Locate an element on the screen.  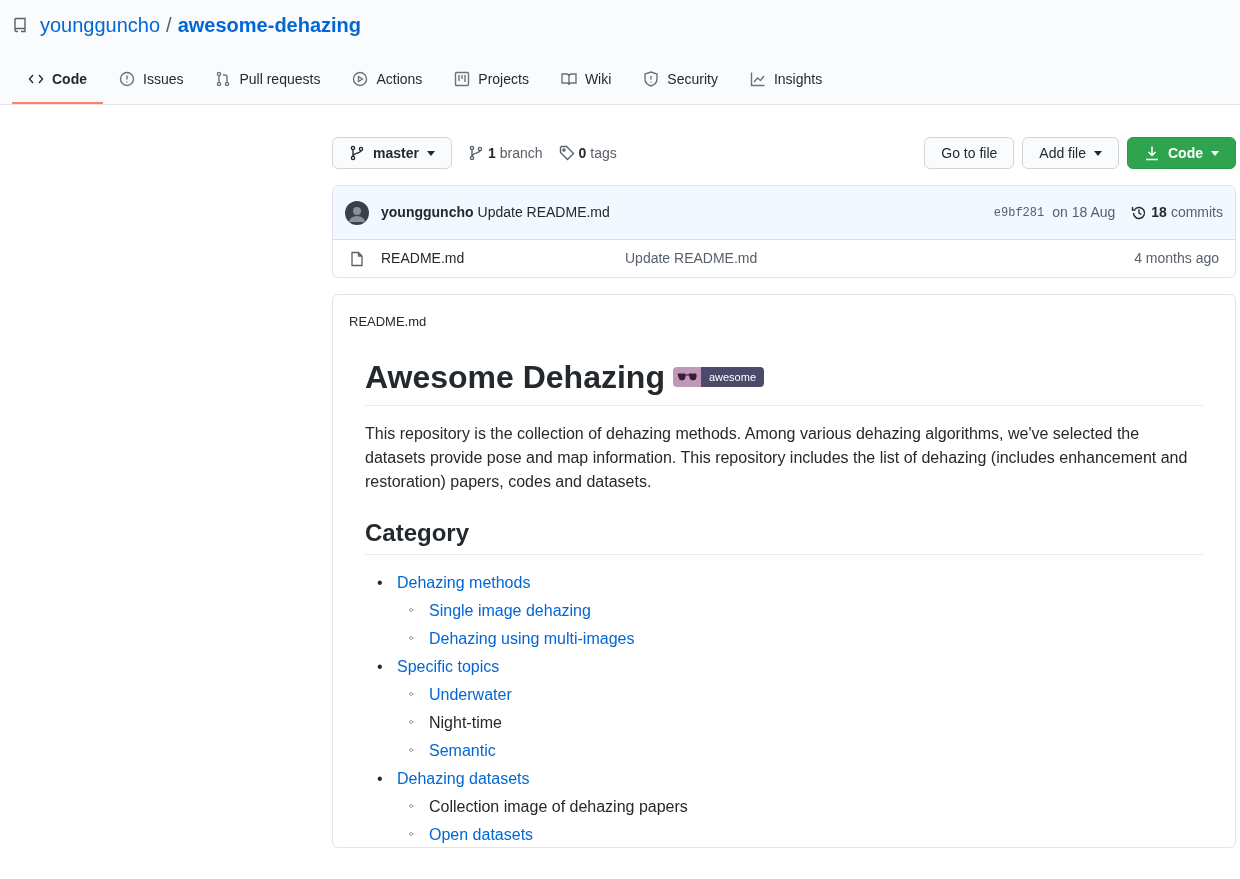
nav-tab: Actions is located at coordinates (387, 80).